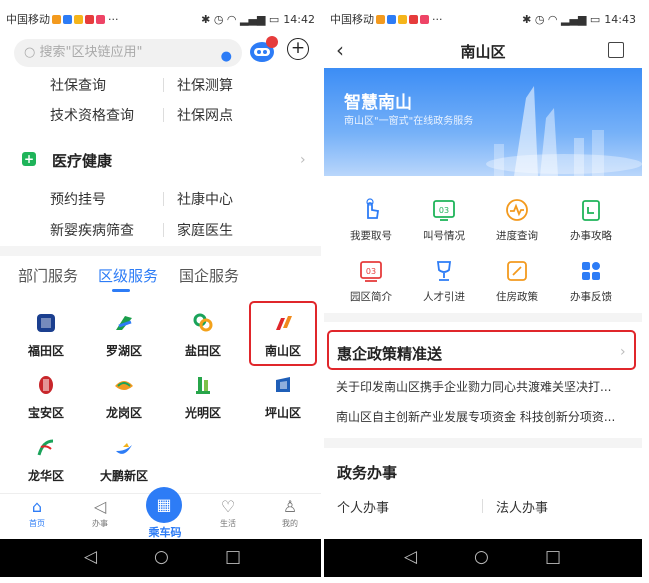 The width and height of the screenshot is (649, 583). What do you see at coordinates (46, 335) in the screenshot?
I see `district-futian: 福田区` at bounding box center [46, 335].